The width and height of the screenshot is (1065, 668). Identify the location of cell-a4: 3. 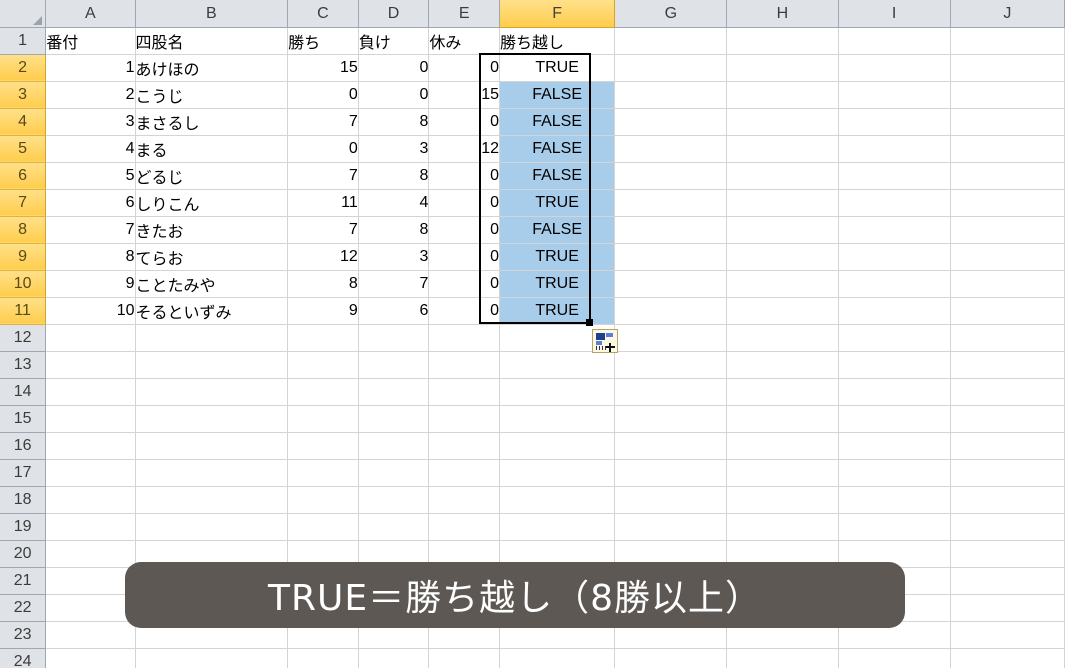
(90, 122).